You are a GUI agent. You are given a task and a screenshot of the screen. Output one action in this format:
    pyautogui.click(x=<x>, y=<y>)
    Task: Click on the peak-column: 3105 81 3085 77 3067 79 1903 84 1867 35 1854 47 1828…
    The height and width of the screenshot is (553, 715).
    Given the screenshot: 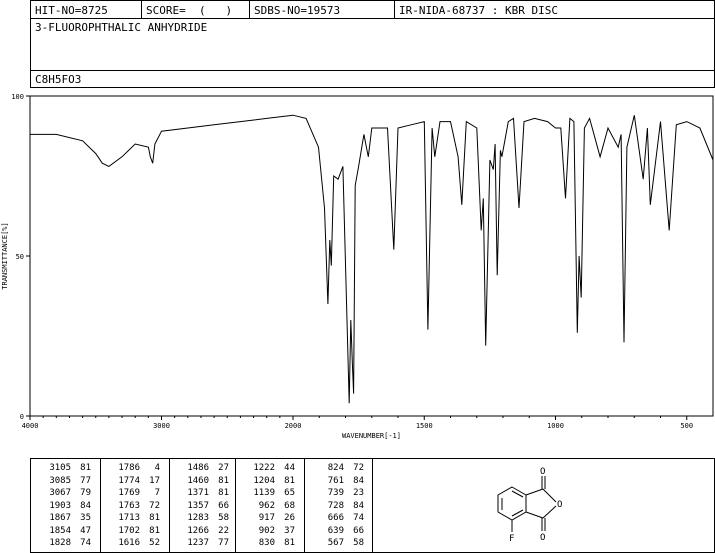 What is the action you would take?
    pyautogui.click(x=66, y=505)
    